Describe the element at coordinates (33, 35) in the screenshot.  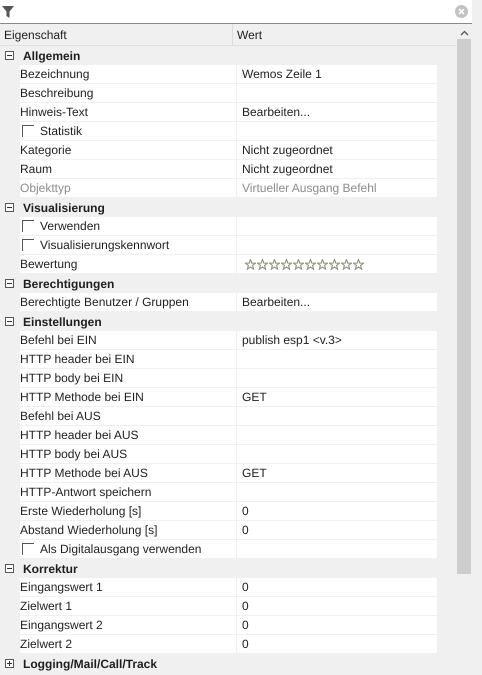
I see `column-header: Eigenschaft` at that location.